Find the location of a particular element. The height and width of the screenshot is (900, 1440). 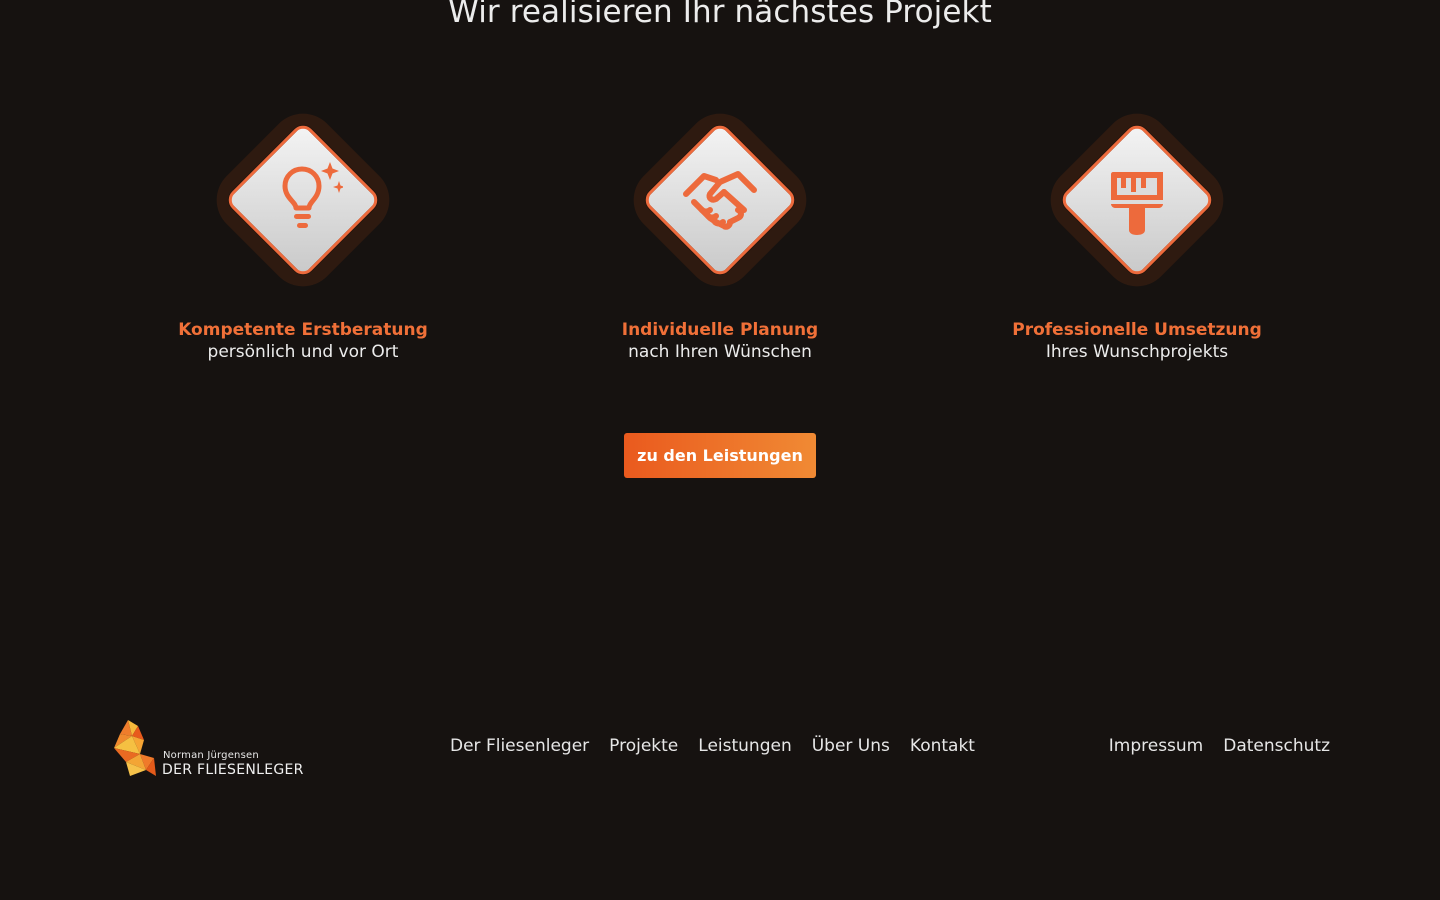

feature-title: Kompetente Erstberatung is located at coordinates (303, 330).